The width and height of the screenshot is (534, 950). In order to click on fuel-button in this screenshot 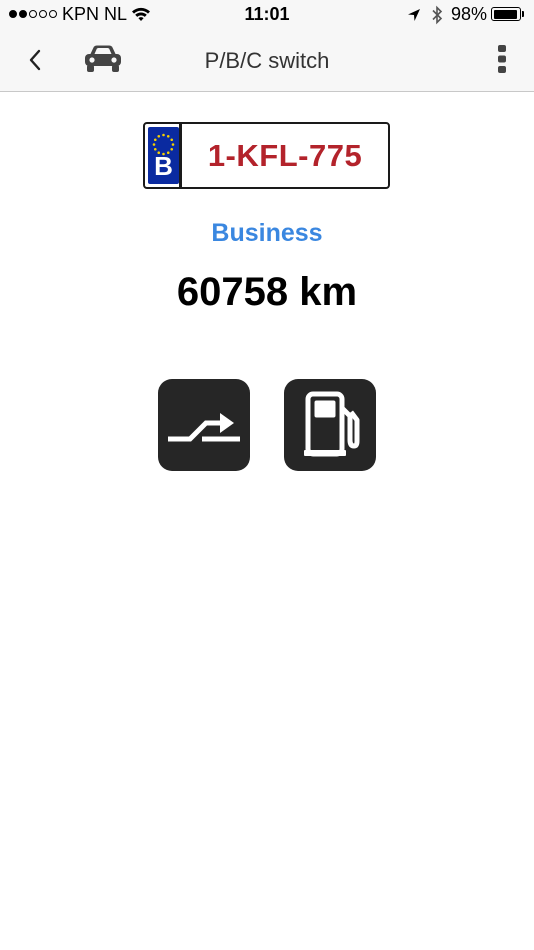, I will do `click(330, 425)`.